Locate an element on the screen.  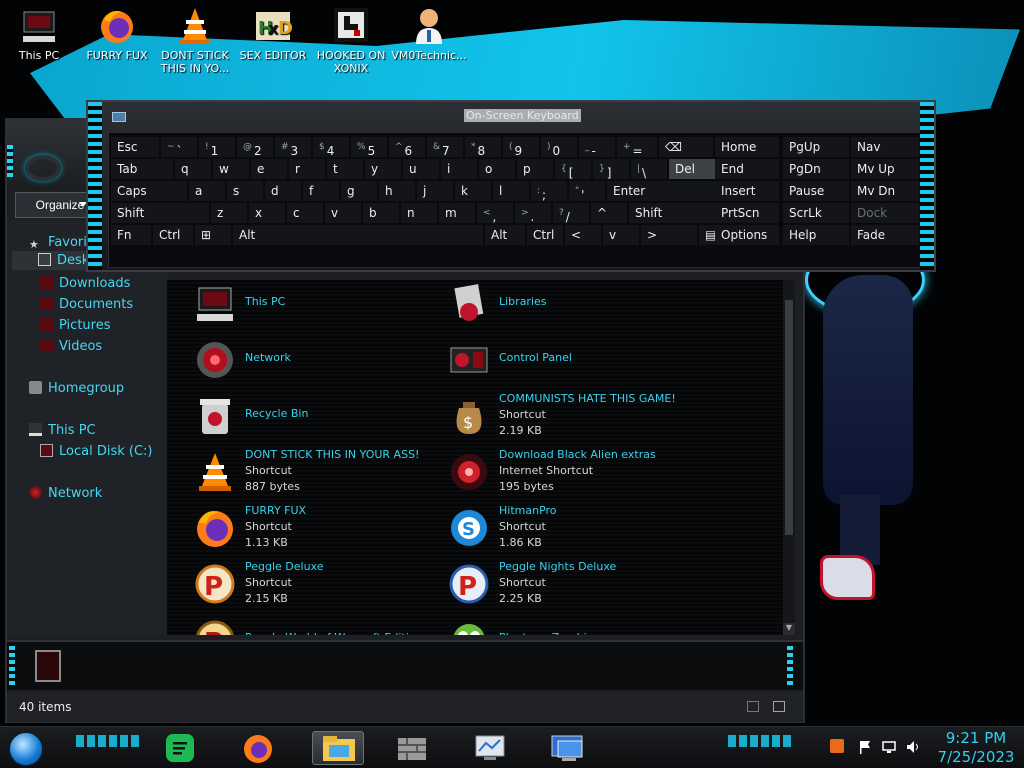
nav-local-disk: Local Disk (C:) is located at coordinates (96, 451).